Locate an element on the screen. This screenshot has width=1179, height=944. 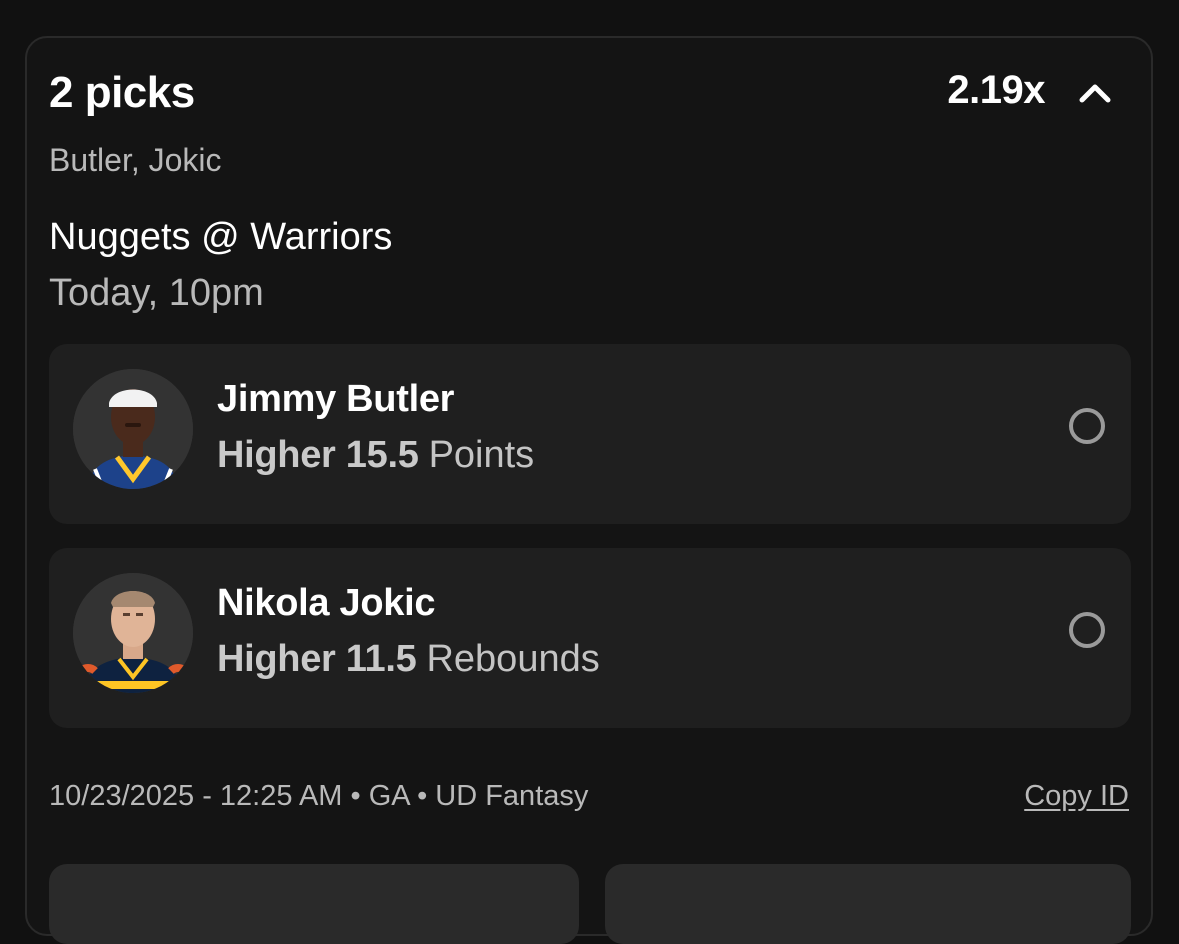
pick-direction-line: Higher 11.5 is located at coordinates (317, 659).